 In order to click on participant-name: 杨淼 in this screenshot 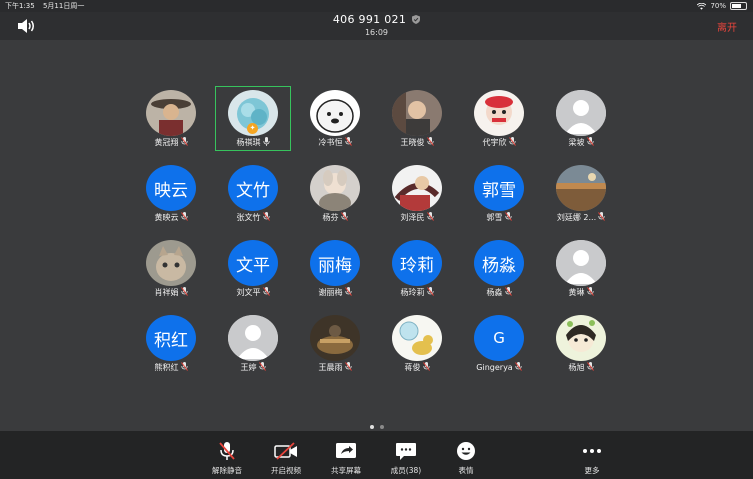, I will do `click(499, 292)`.